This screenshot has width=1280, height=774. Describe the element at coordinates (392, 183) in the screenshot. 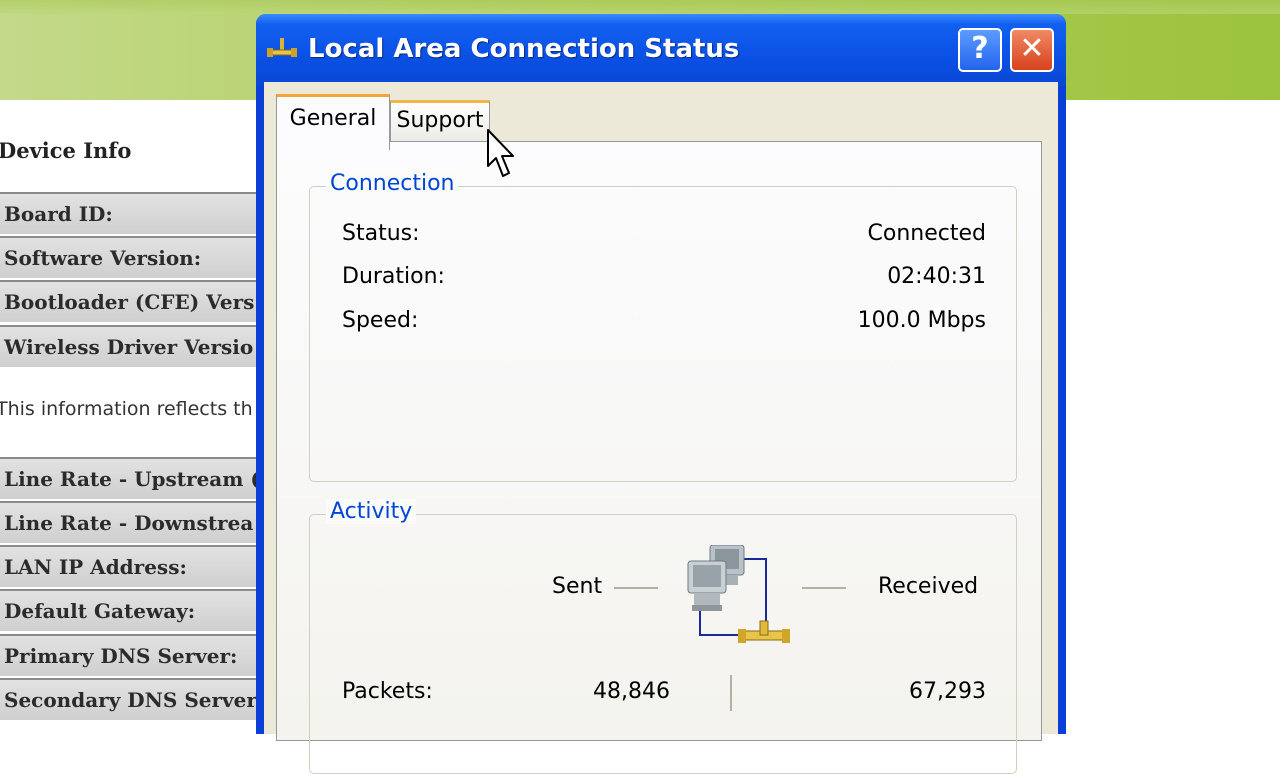

I see `connection-group-label: Connection` at that location.